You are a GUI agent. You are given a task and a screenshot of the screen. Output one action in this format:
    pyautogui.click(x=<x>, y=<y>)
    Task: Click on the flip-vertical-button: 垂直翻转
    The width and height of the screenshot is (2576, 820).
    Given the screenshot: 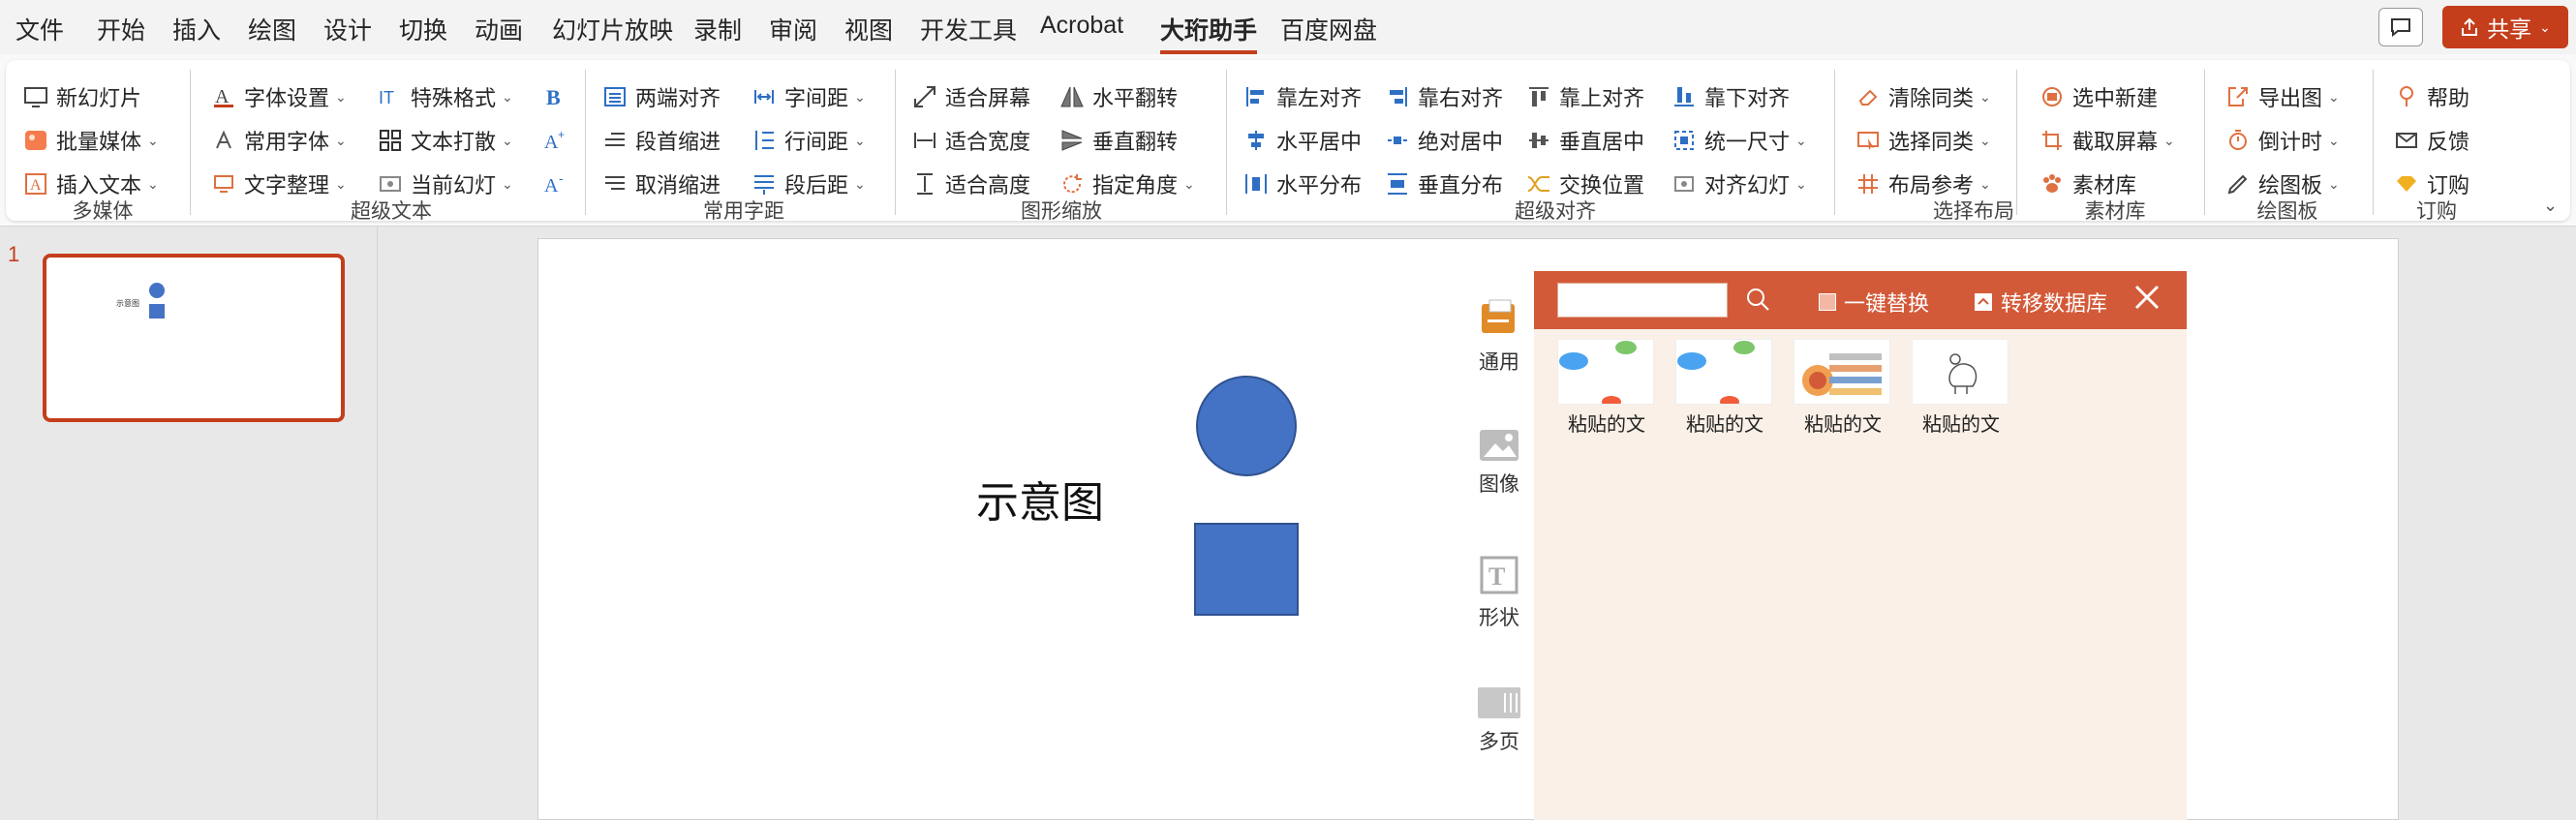 What is the action you would take?
    pyautogui.click(x=1118, y=140)
    